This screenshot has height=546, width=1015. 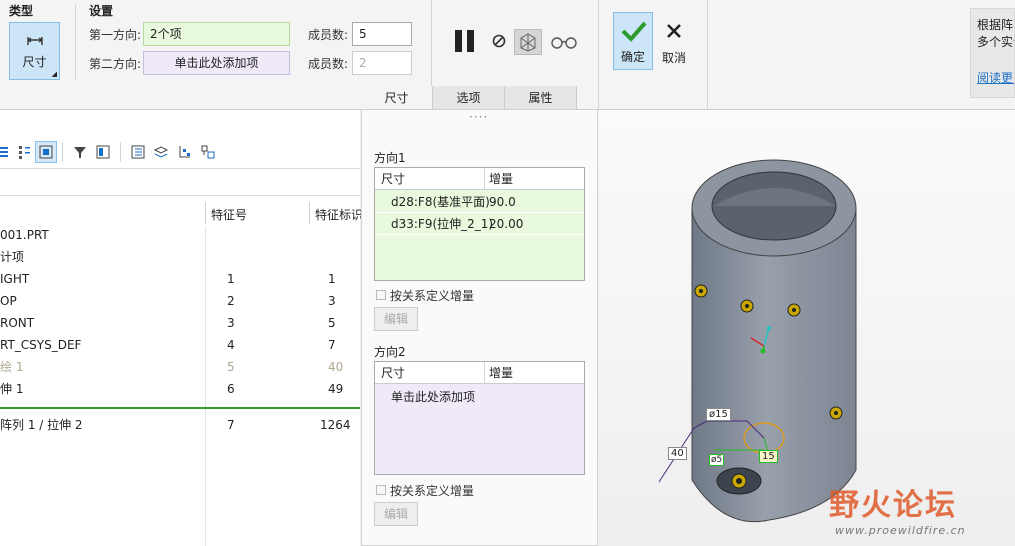 I want to click on feature-preview-button, so click(x=528, y=42).